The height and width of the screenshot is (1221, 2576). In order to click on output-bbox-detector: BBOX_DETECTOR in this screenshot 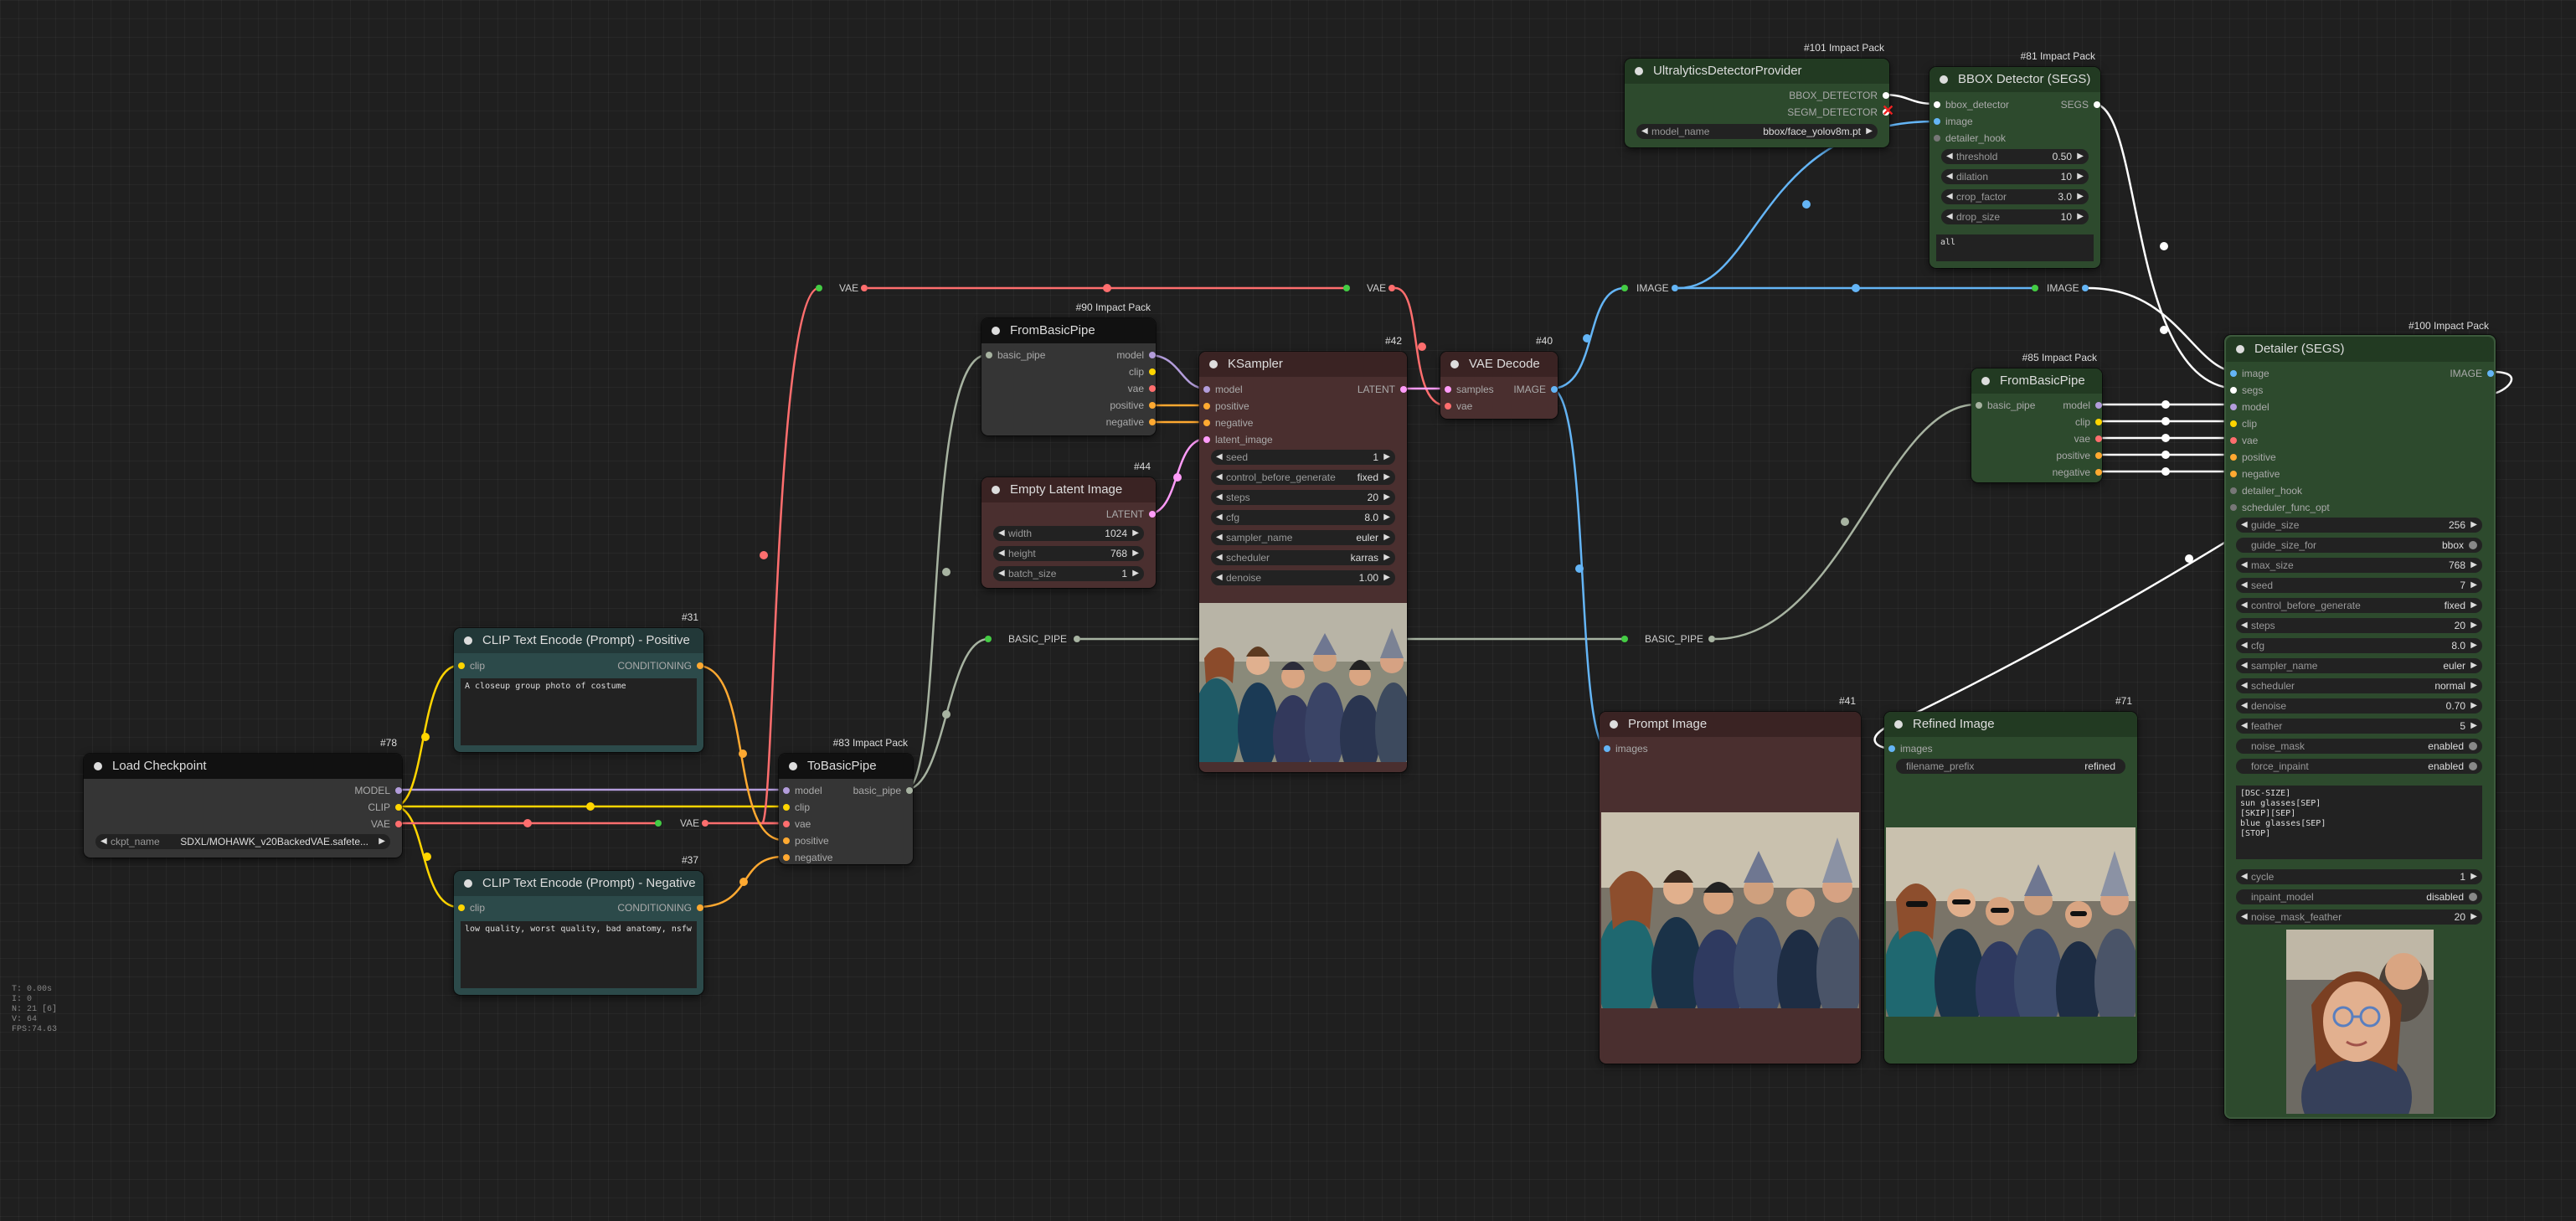, I will do `click(1839, 95)`.